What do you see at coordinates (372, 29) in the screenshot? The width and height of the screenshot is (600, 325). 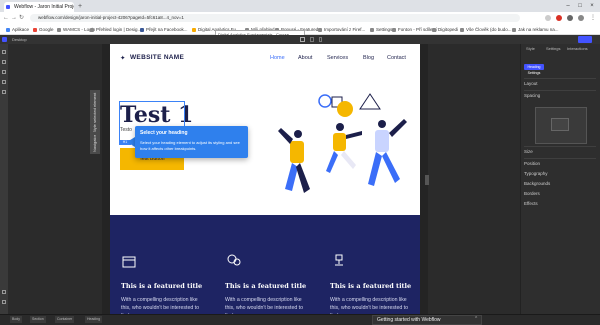 I see `gear-icon` at bounding box center [372, 29].